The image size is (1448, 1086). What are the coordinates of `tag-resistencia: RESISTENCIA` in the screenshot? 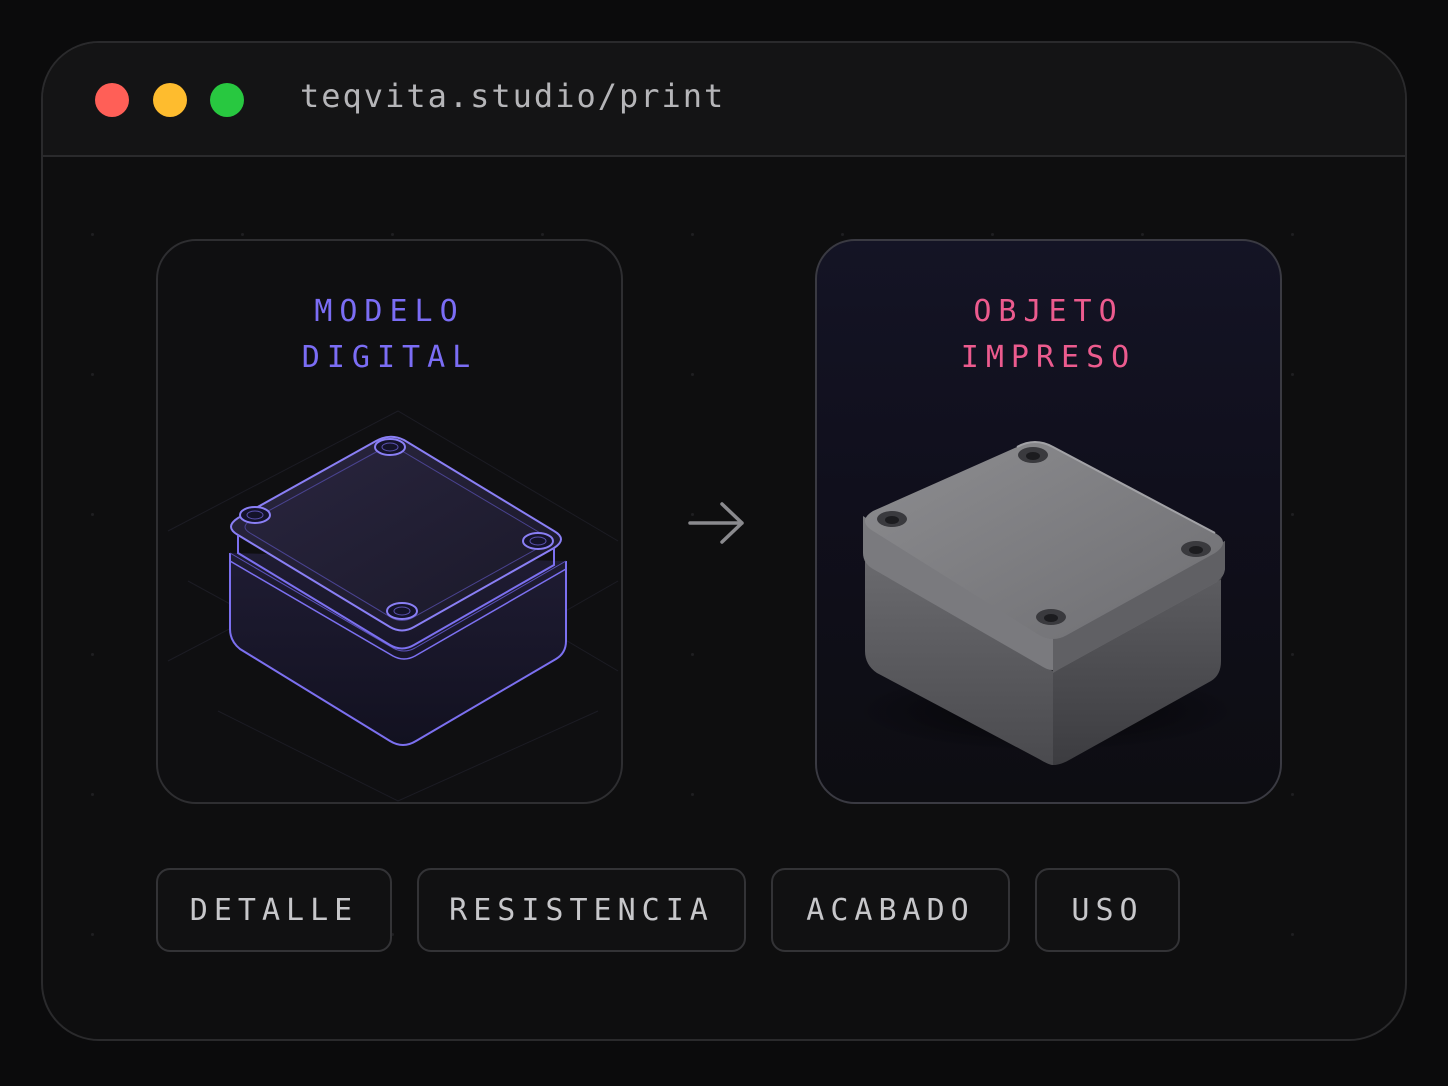 It's located at (581, 910).